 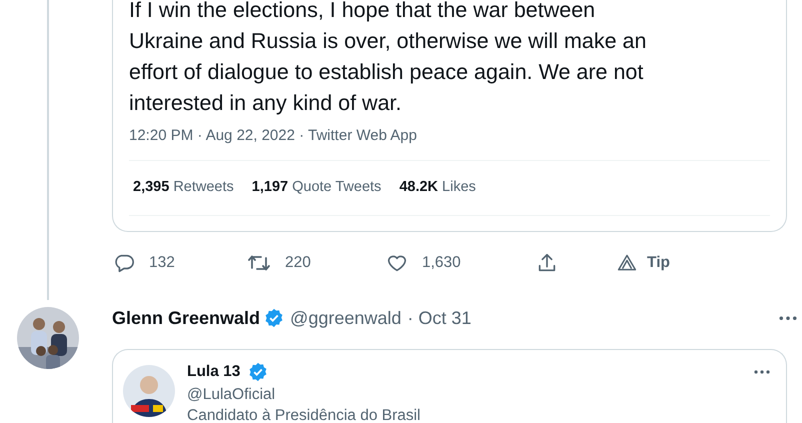 What do you see at coordinates (449, 144) in the screenshot?
I see `tweet-meta: 12:20 PM · Aug 22, 2022 · Twitter Web App` at bounding box center [449, 144].